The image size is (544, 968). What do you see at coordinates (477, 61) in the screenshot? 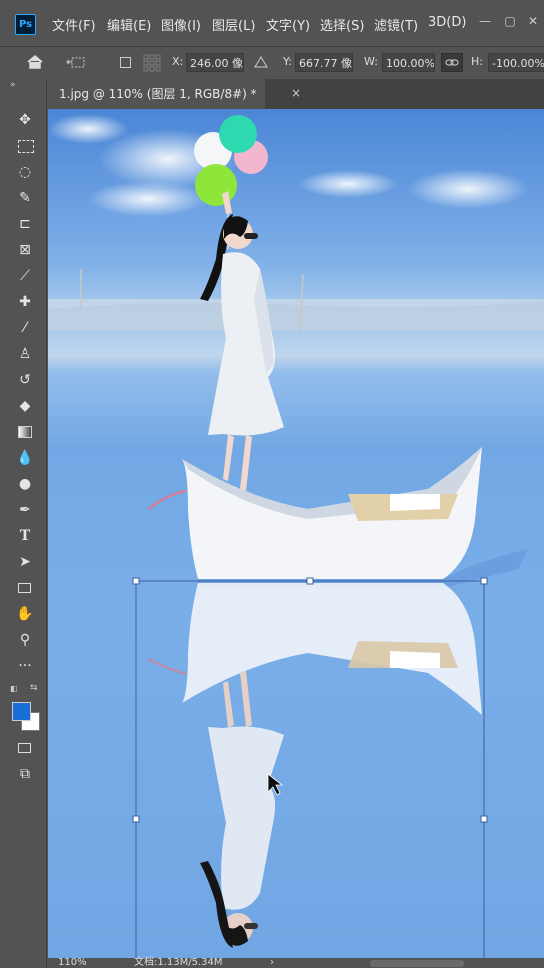
I see `h-label: H:` at bounding box center [477, 61].